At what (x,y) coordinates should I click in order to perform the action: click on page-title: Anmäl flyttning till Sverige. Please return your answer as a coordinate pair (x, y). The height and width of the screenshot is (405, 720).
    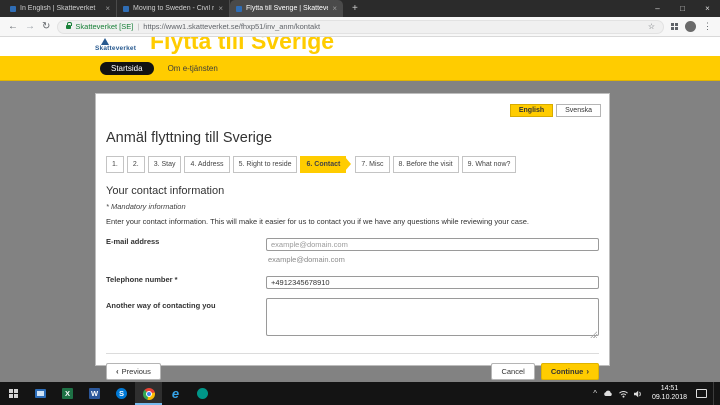
    Looking at the image, I should click on (189, 138).